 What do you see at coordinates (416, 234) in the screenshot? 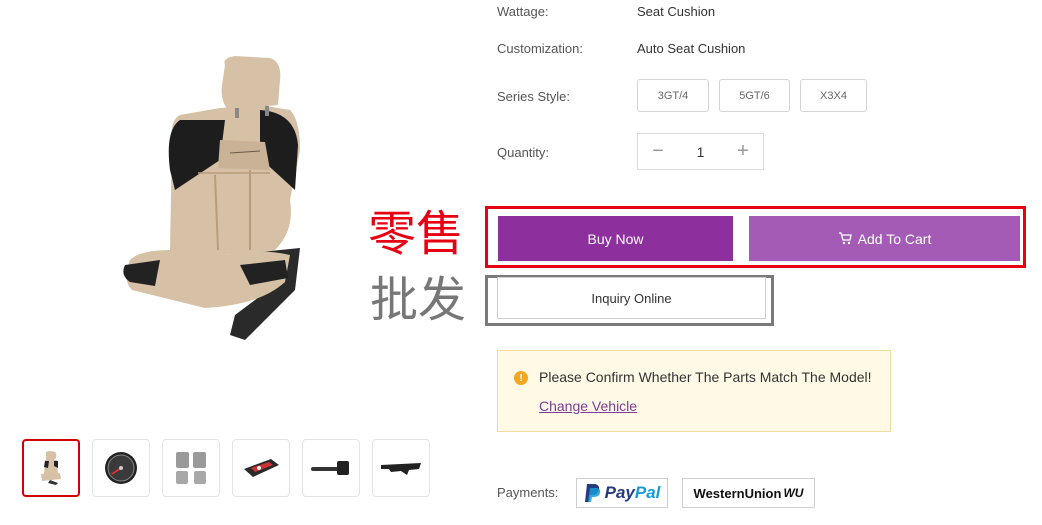
I see `retail-annotation: 零售` at bounding box center [416, 234].